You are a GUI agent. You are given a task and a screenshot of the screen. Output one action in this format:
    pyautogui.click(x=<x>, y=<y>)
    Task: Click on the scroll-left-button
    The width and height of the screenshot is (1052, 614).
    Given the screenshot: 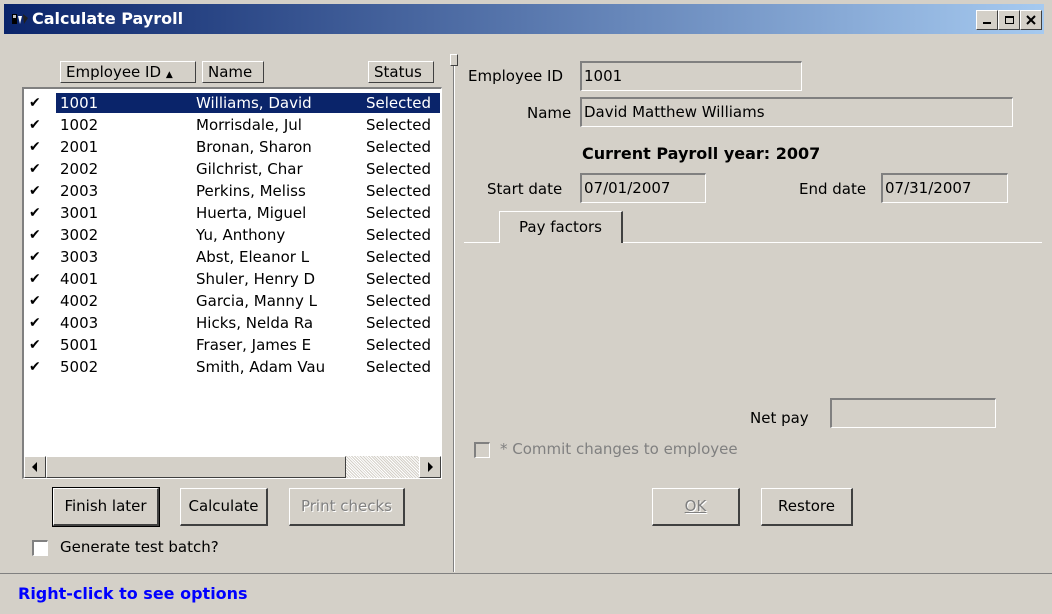 What is the action you would take?
    pyautogui.click(x=35, y=467)
    